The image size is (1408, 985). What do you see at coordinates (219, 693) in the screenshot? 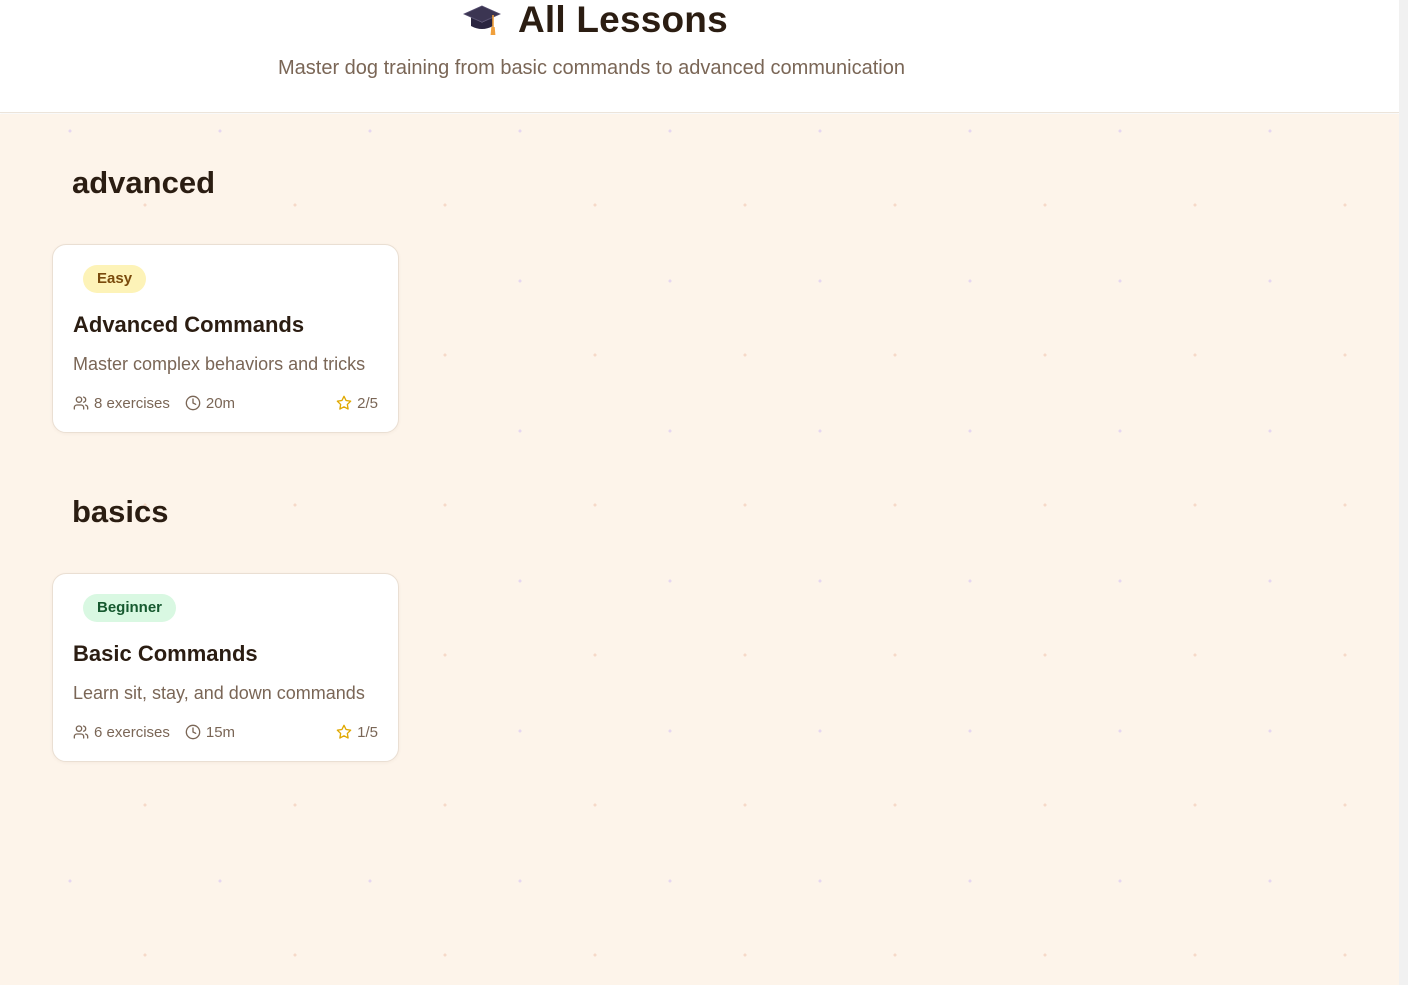
I see `lesson-description: Learn sit, stay, and down commands` at bounding box center [219, 693].